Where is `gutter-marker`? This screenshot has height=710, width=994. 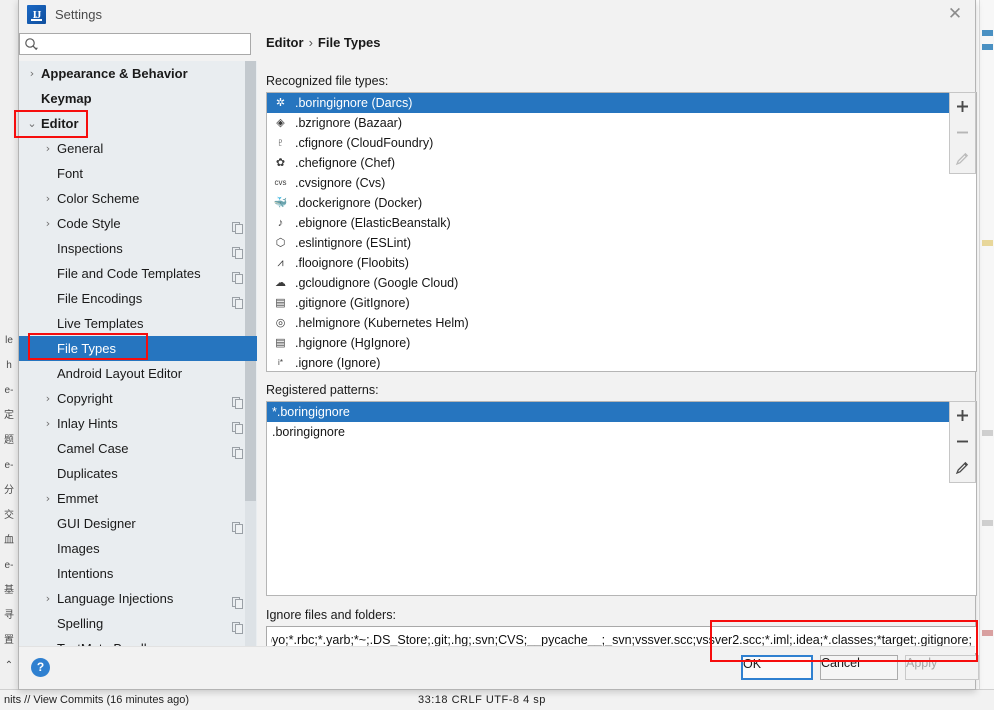 gutter-marker is located at coordinates (987, 33).